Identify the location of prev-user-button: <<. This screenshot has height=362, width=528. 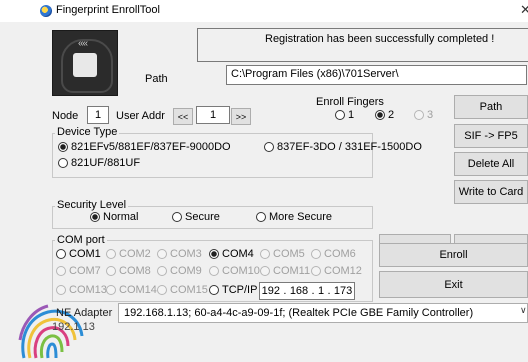
(183, 116).